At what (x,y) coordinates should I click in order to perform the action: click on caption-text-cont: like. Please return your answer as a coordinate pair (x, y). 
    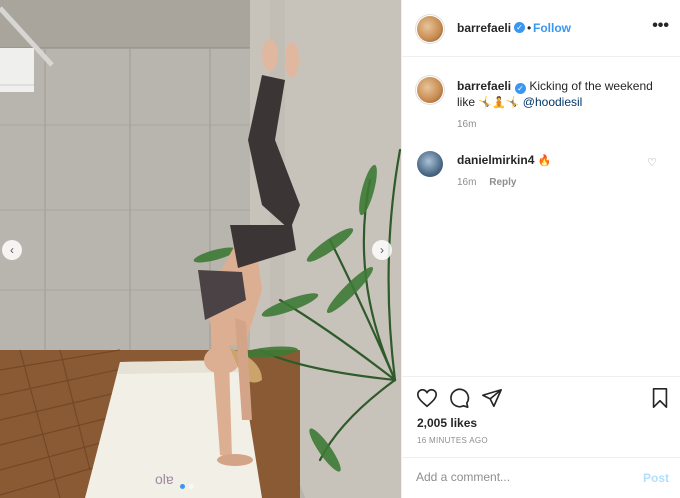
    Looking at the image, I should click on (466, 102).